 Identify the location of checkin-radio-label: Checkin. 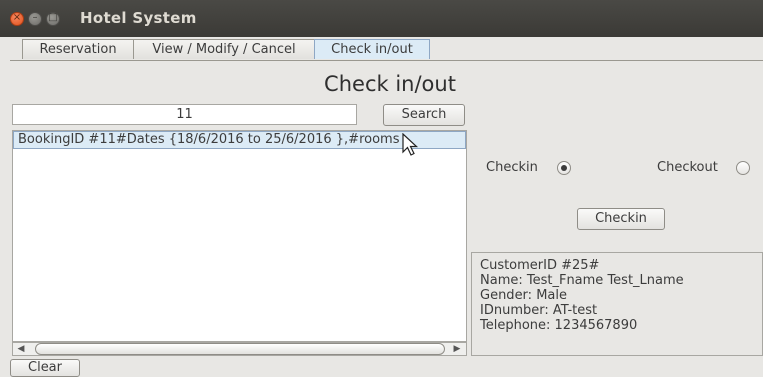
(512, 167).